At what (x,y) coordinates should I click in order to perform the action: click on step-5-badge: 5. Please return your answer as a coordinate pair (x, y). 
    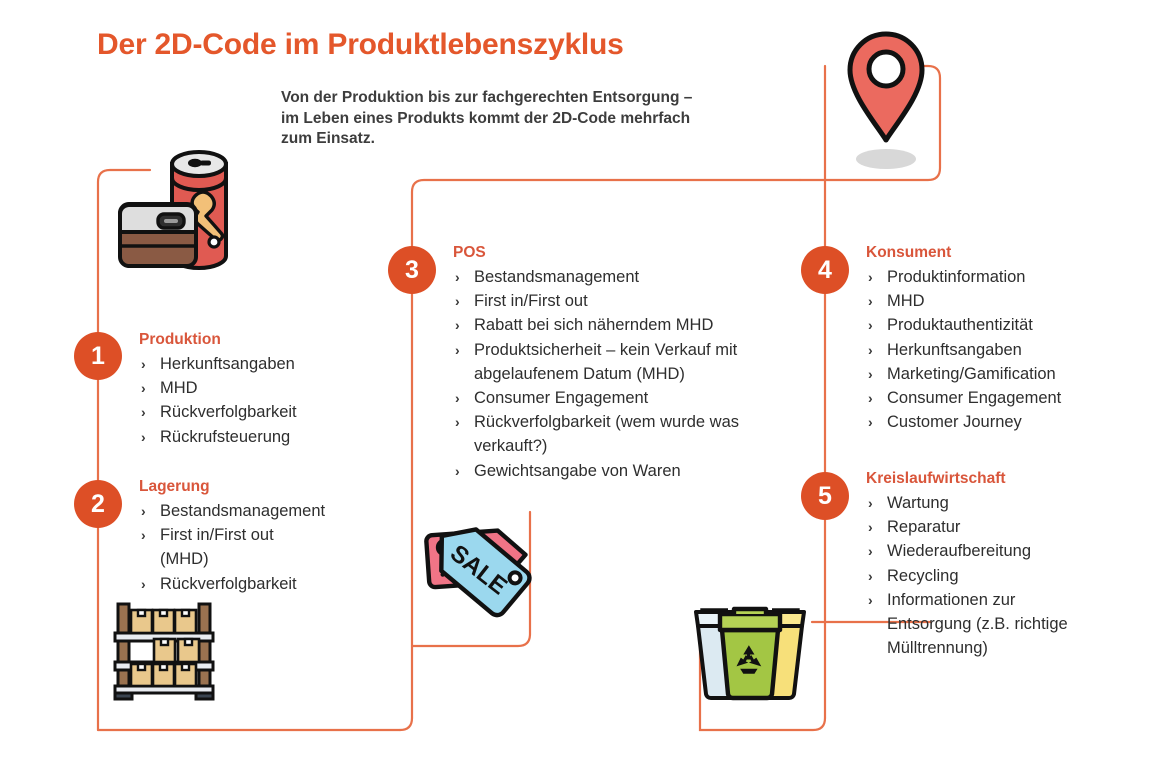
    Looking at the image, I should click on (825, 496).